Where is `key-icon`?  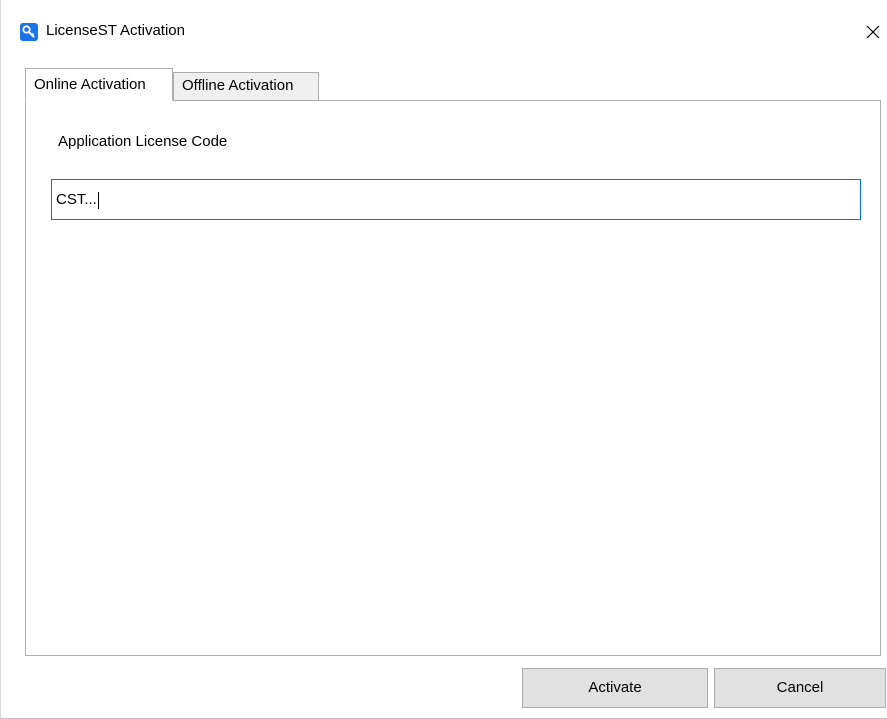 key-icon is located at coordinates (29, 32).